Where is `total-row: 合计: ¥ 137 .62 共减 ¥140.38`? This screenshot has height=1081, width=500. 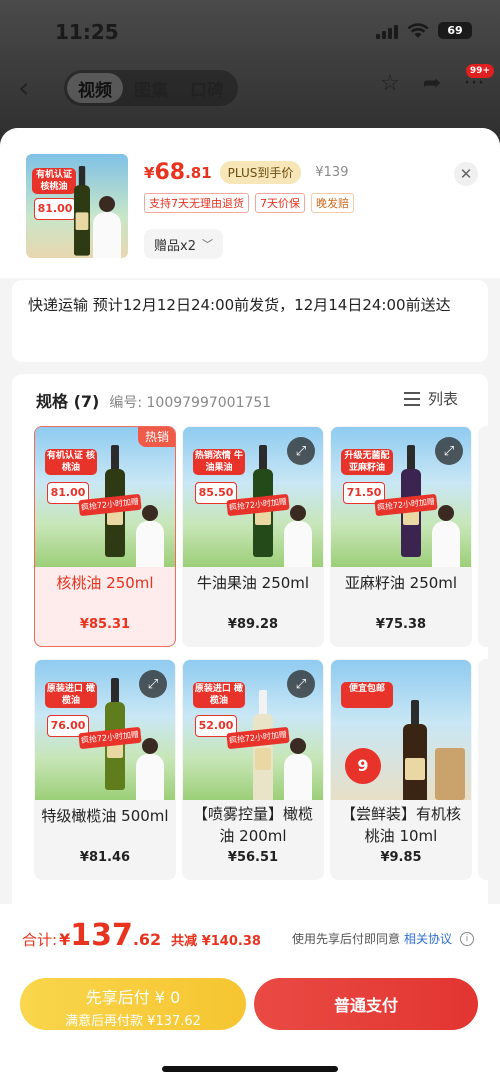
total-row: 合计: ¥ 137 .62 共减 ¥140.38 is located at coordinates (141, 935).